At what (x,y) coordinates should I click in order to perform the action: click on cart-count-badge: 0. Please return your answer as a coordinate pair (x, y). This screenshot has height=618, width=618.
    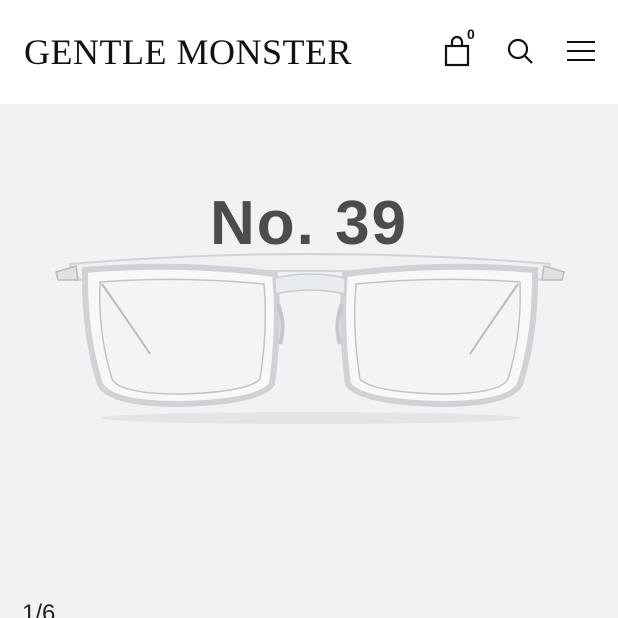
    Looking at the image, I should click on (471, 34).